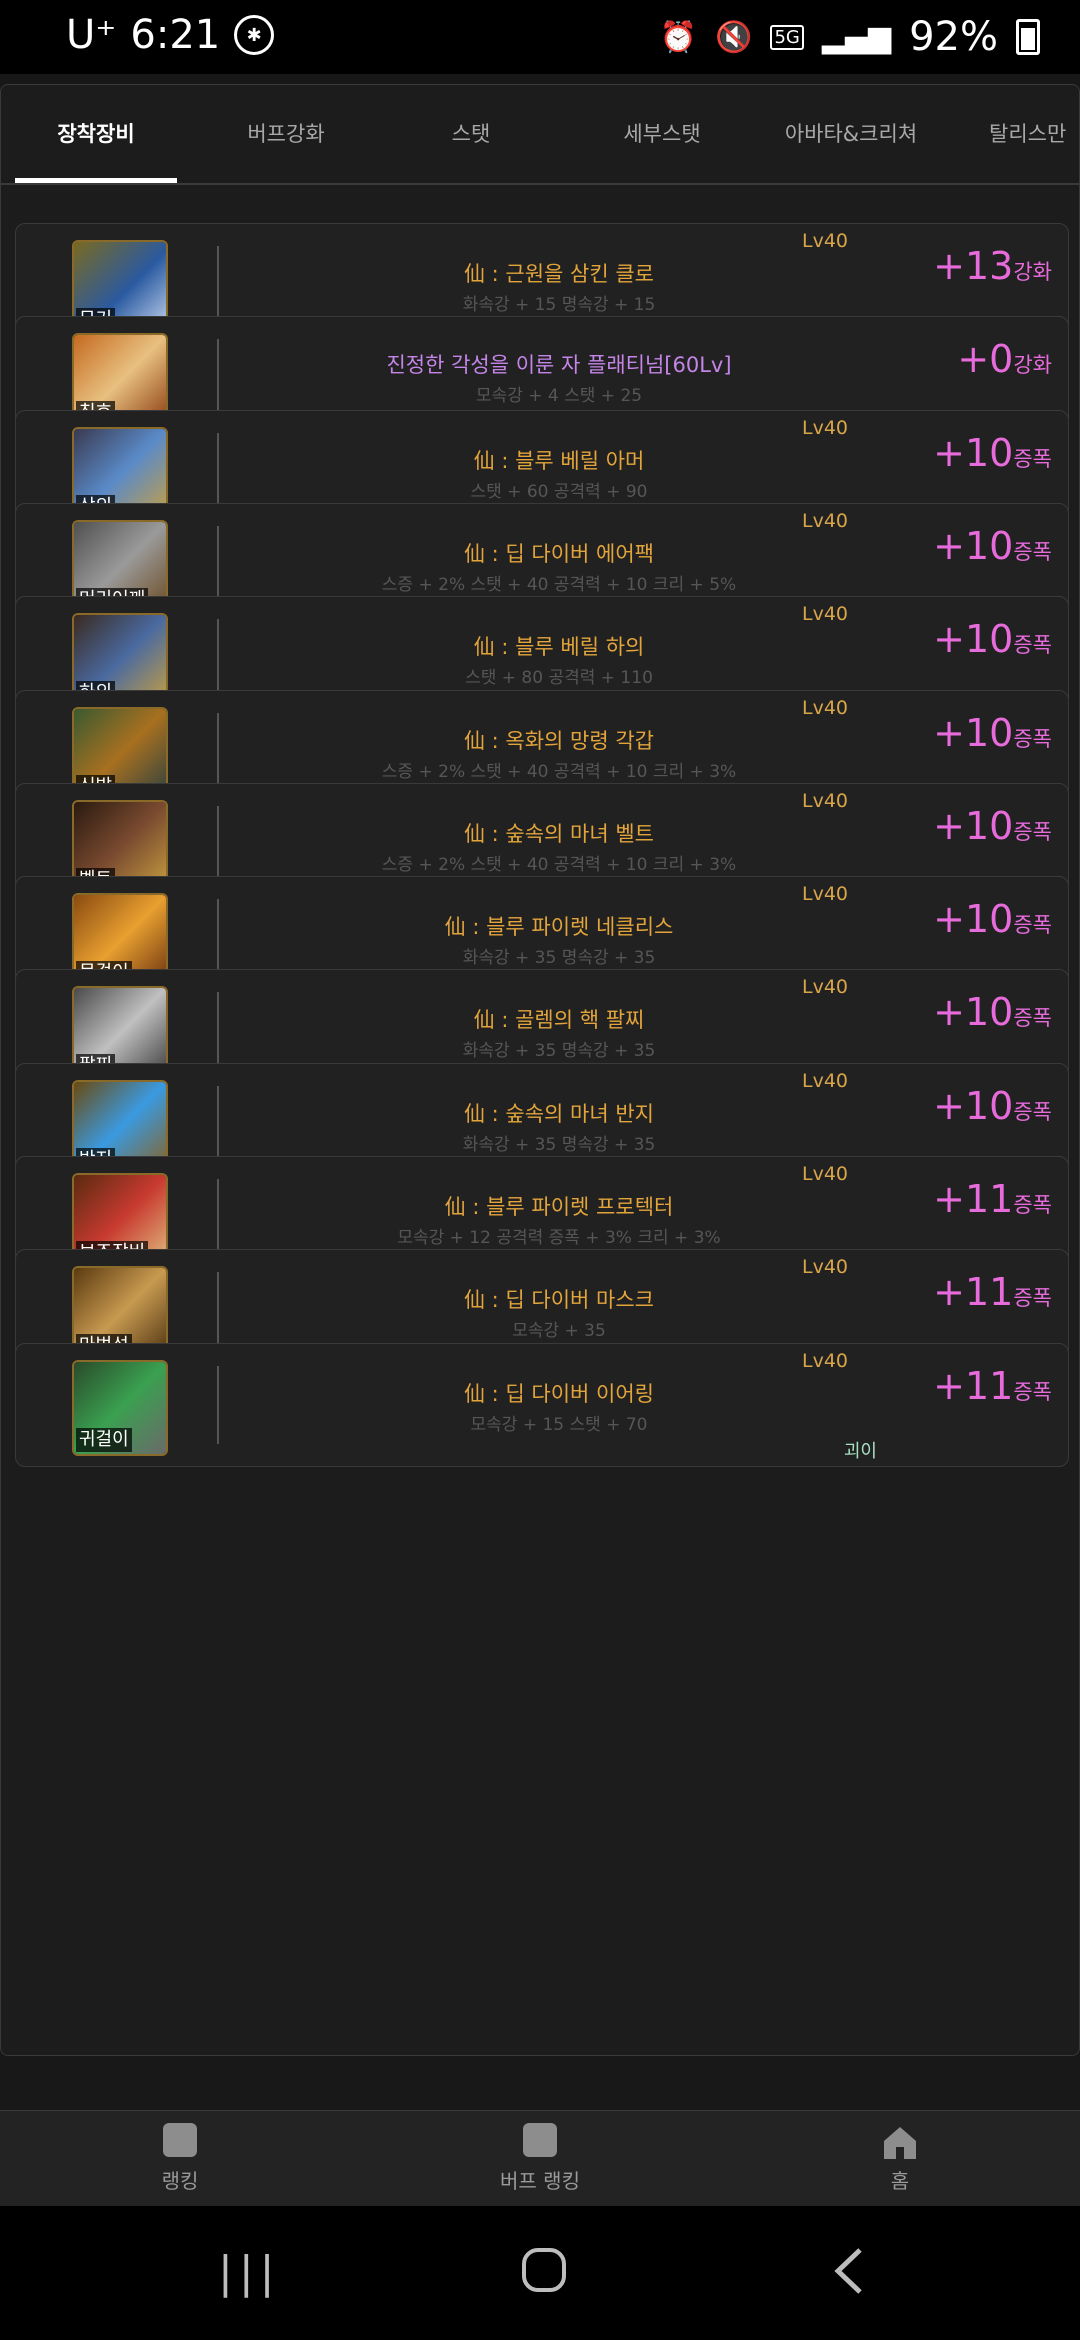 The height and width of the screenshot is (2340, 1080). What do you see at coordinates (559, 396) in the screenshot?
I see `item-stats: 모속강 + 4 스탯 + 25` at bounding box center [559, 396].